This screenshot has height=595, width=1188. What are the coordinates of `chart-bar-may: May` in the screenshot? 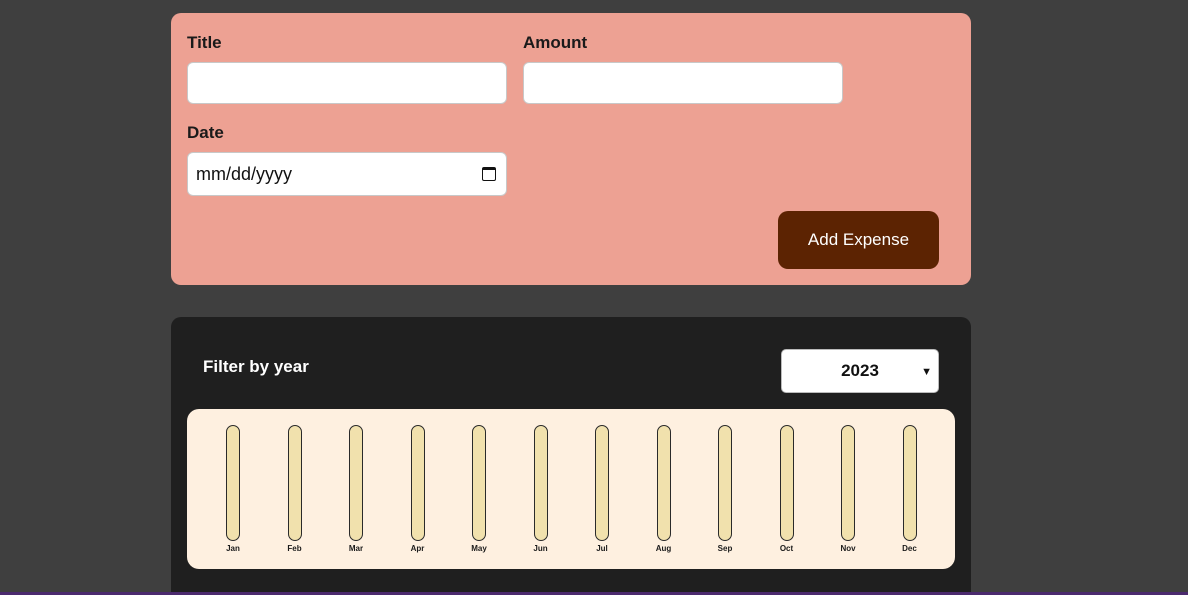 It's located at (479, 495).